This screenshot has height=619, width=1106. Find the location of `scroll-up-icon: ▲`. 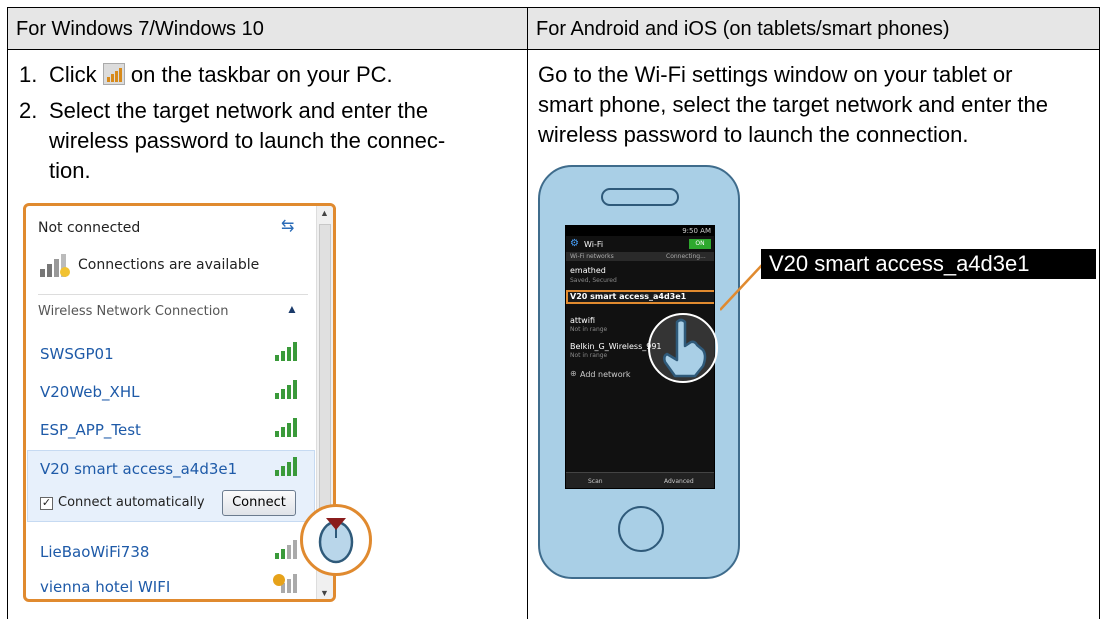

scroll-up-icon: ▲ is located at coordinates (324, 213).